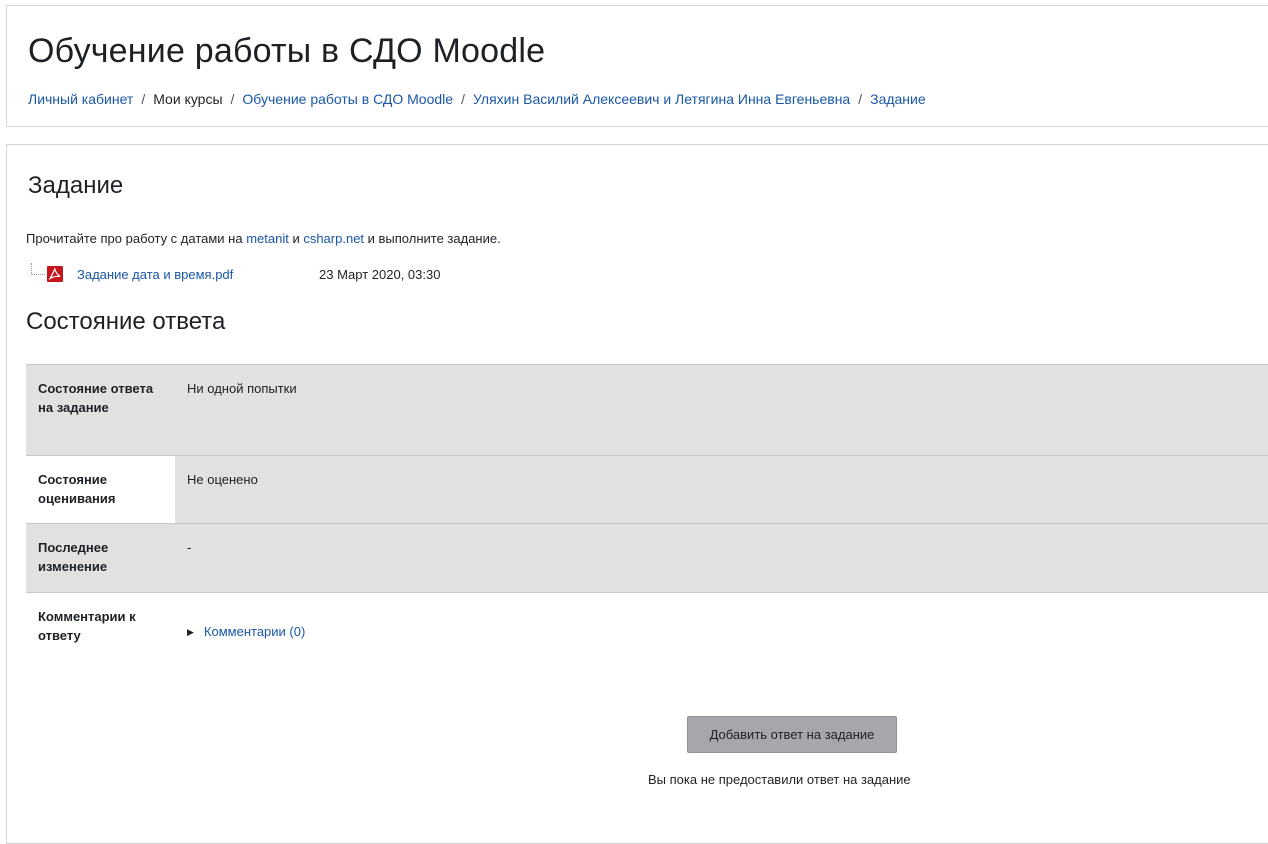 The width and height of the screenshot is (1268, 844). I want to click on caret-right-icon: ▶, so click(190, 631).